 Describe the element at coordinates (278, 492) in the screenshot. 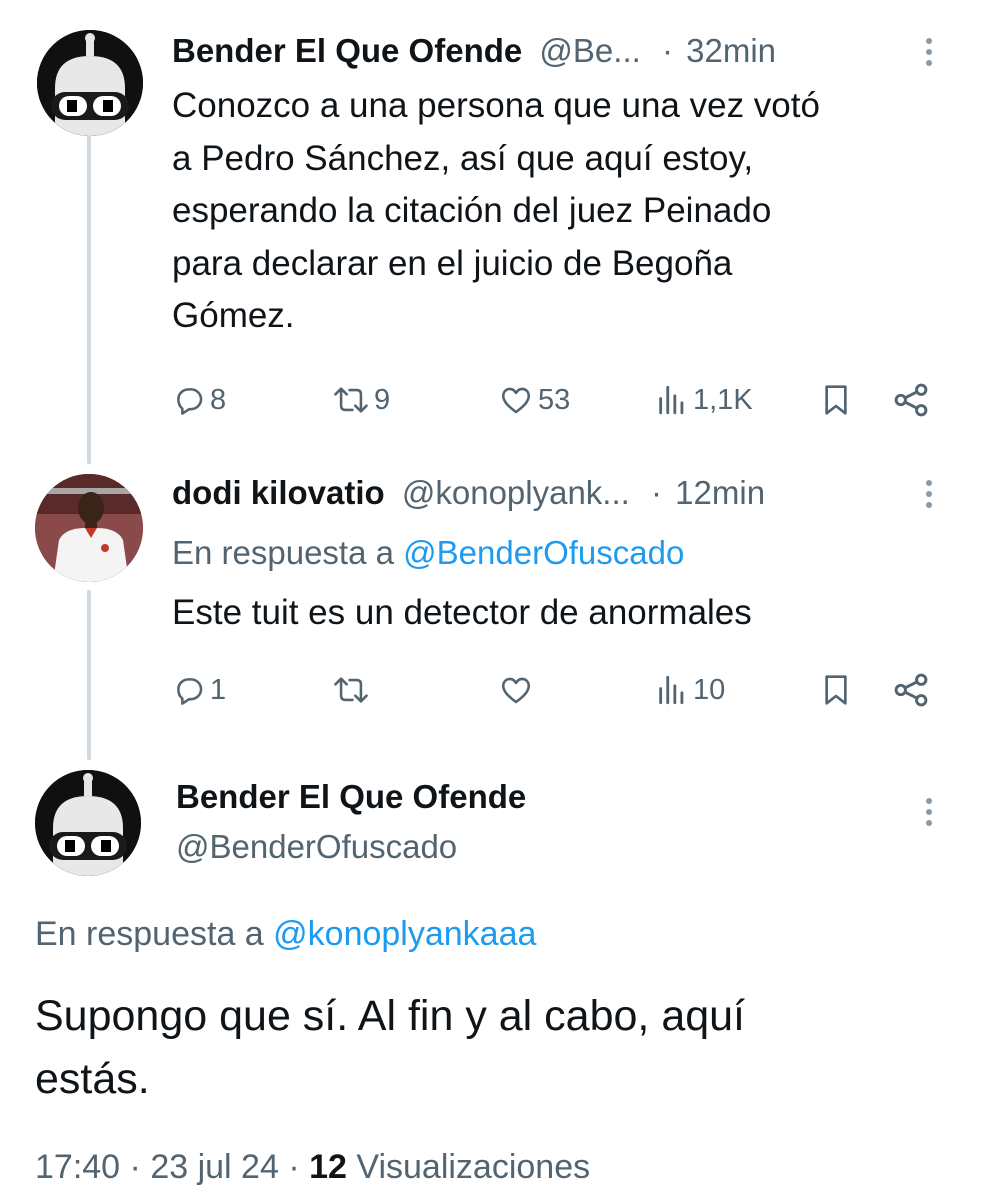

I see `author-name: dodi kilovatio` at that location.